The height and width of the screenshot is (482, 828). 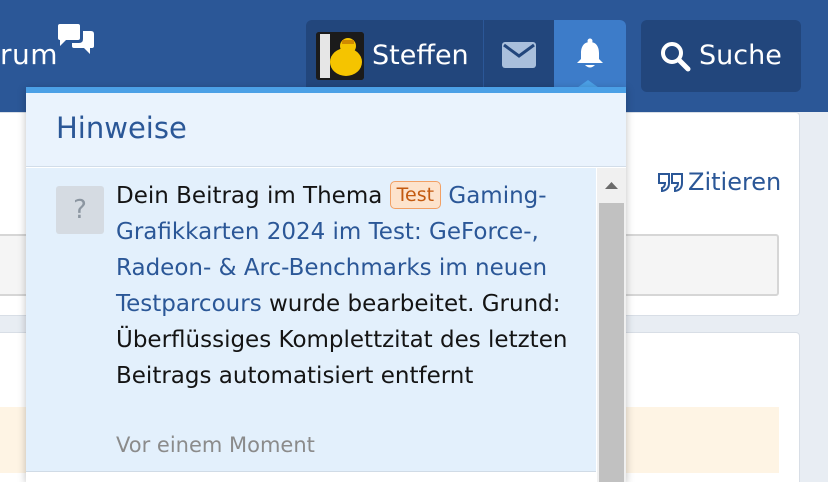 What do you see at coordinates (611, 342) in the screenshot?
I see `scrollbar-thumb` at bounding box center [611, 342].